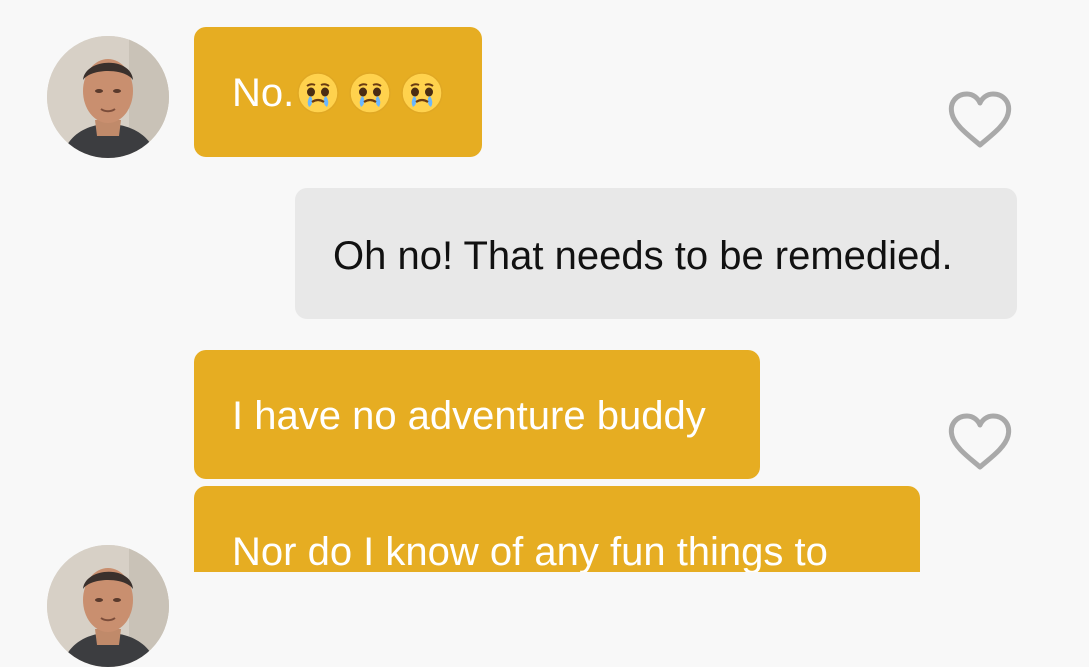  I want to click on message-text: I have no adventure buddy, so click(469, 416).